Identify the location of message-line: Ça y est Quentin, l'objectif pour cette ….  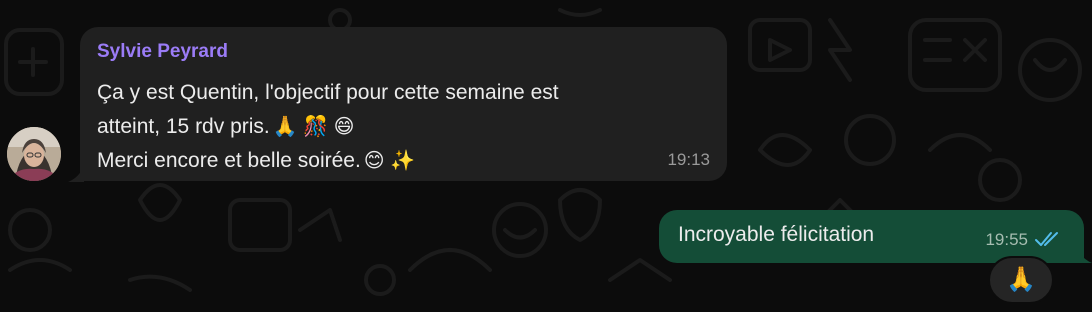
(397, 93).